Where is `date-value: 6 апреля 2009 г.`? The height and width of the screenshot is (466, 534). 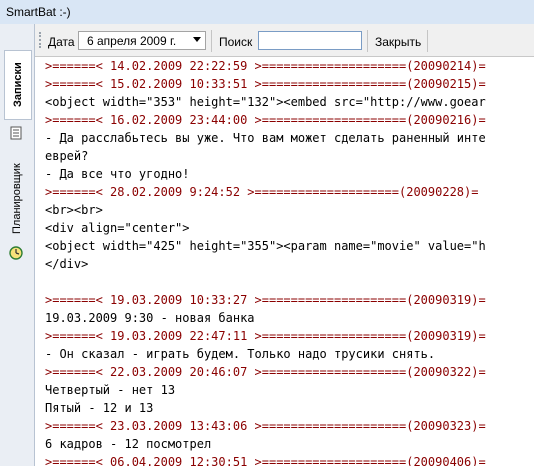
date-value: 6 апреля 2009 г. is located at coordinates (132, 41).